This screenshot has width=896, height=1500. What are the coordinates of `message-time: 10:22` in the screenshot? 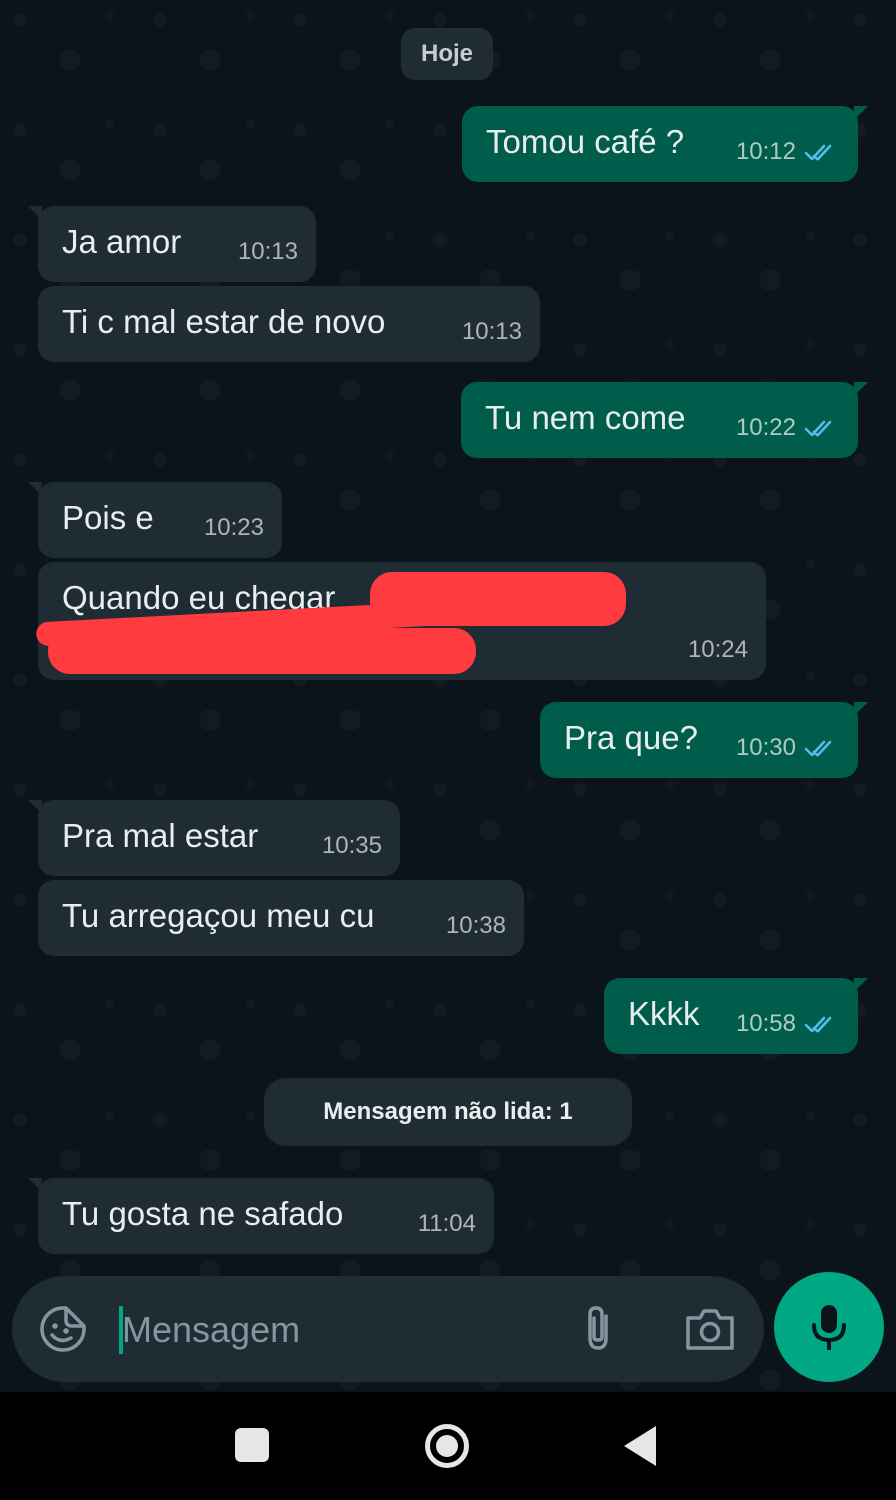 It's located at (765, 427).